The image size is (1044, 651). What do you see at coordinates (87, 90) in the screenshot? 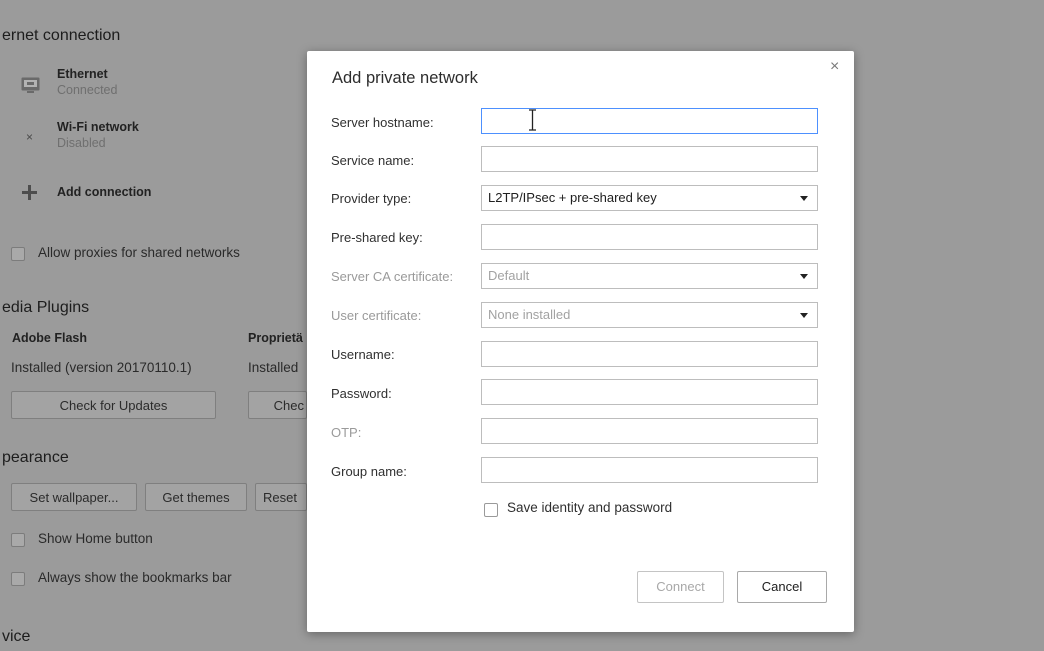
I see `ethernet-status: Connected` at bounding box center [87, 90].